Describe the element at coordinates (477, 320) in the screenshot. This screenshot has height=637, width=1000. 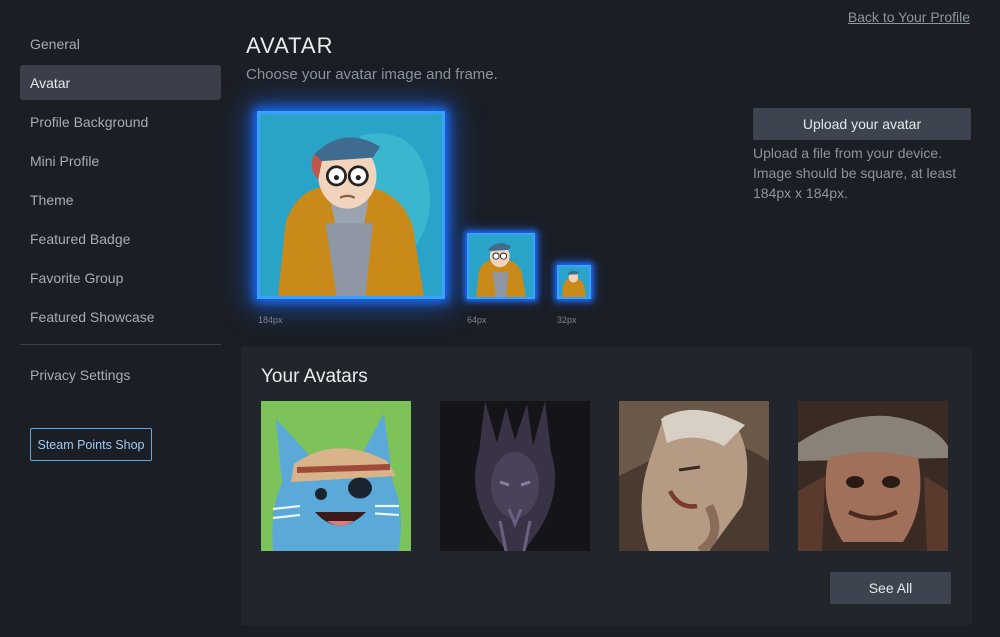
I see `size-label-64: 64px` at that location.